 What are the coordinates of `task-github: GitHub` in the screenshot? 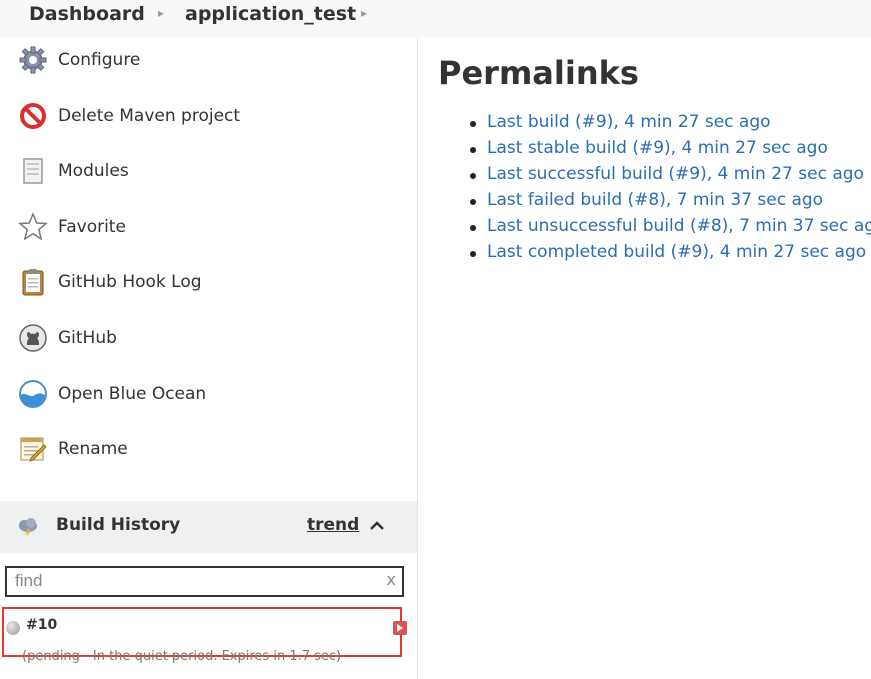 It's located at (67, 338).